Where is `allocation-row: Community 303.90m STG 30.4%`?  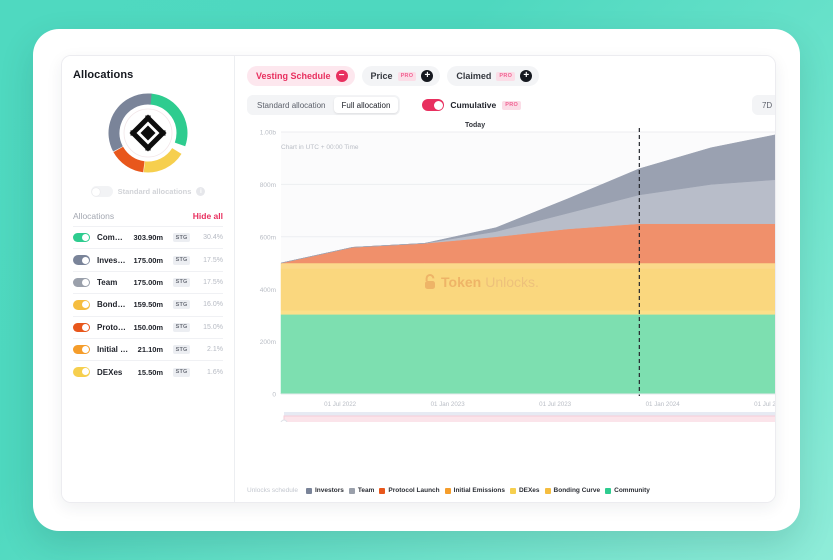 allocation-row: Community 303.90m STG 30.4% is located at coordinates (148, 237).